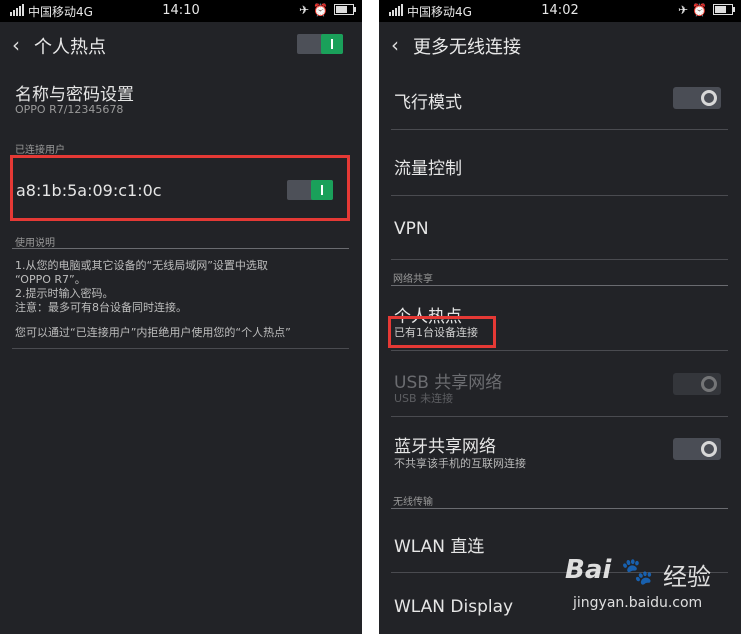 This screenshot has height=634, width=741. What do you see at coordinates (70, 47) in the screenshot?
I see `page-title: 个人热点` at bounding box center [70, 47].